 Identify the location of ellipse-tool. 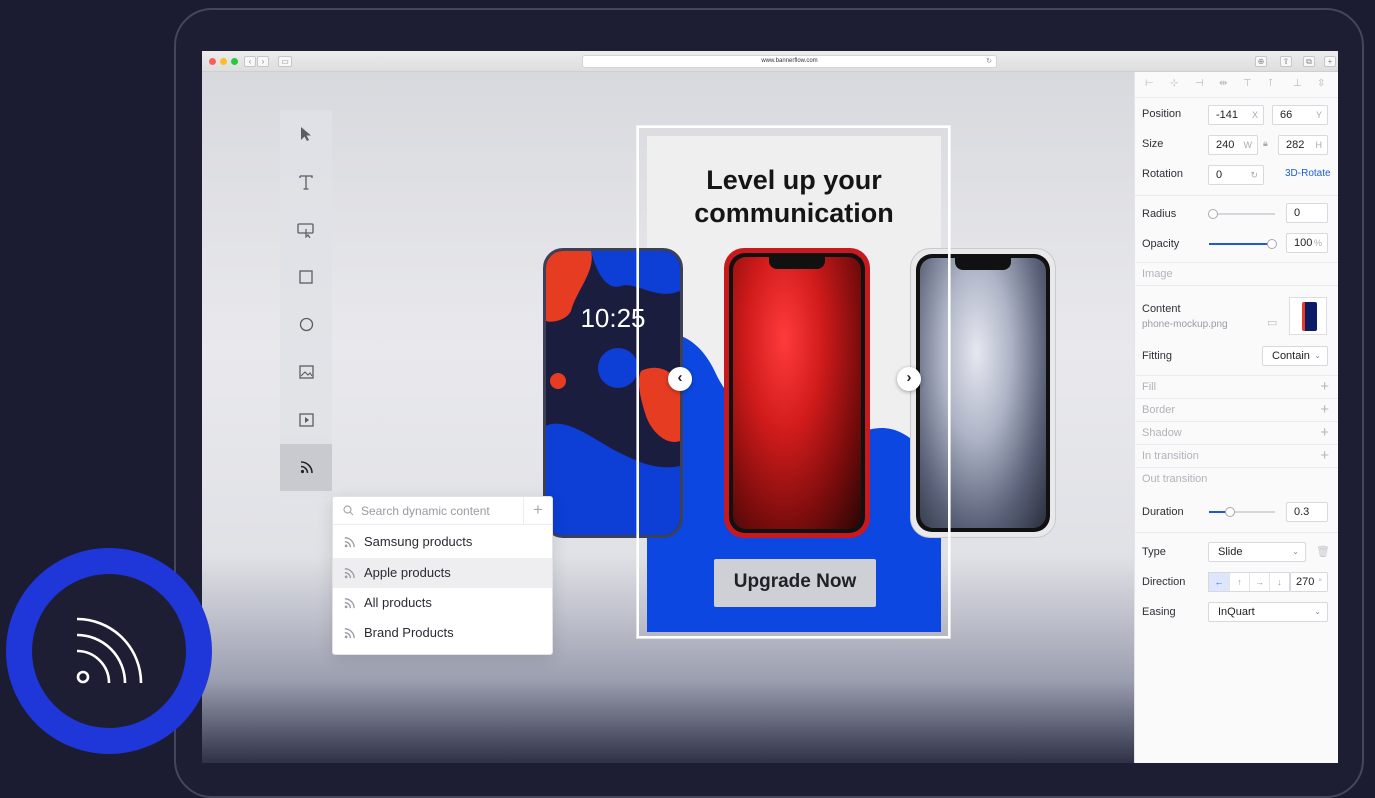
(306, 324).